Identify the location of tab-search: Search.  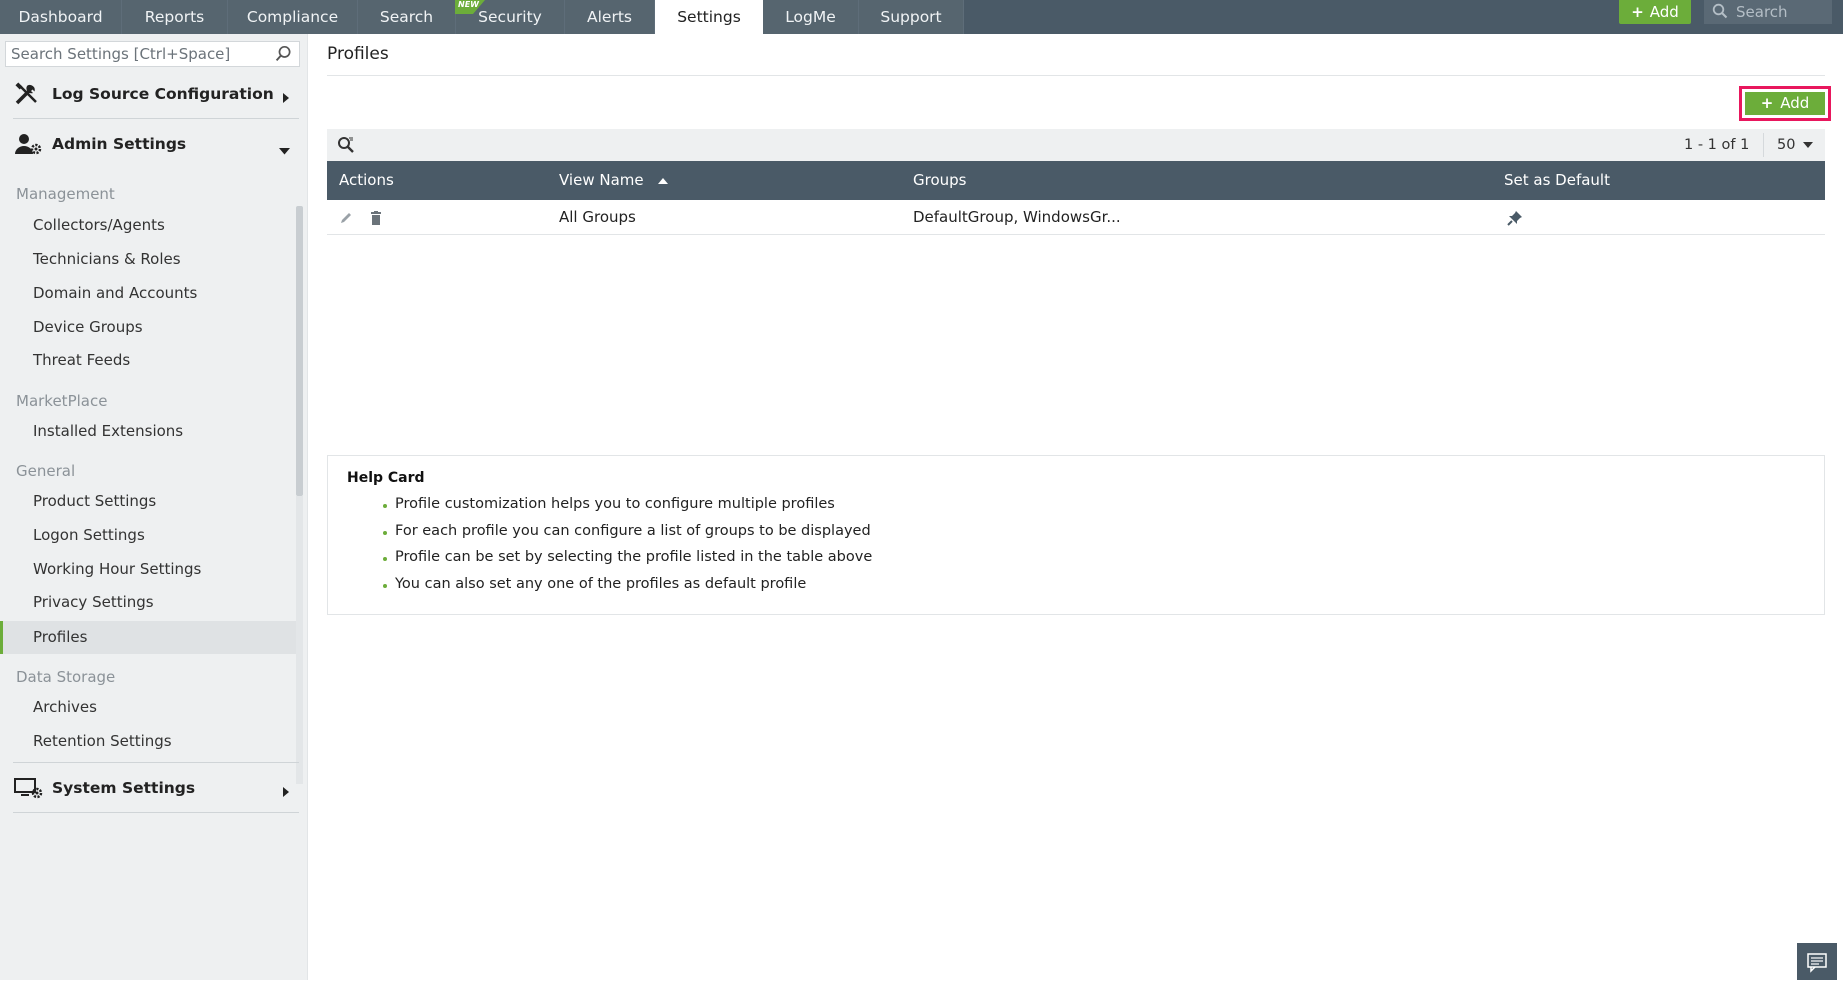
(407, 17).